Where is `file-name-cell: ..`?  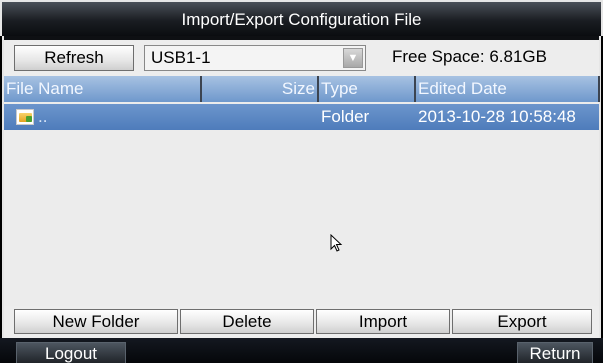 file-name-cell: .. is located at coordinates (43, 116).